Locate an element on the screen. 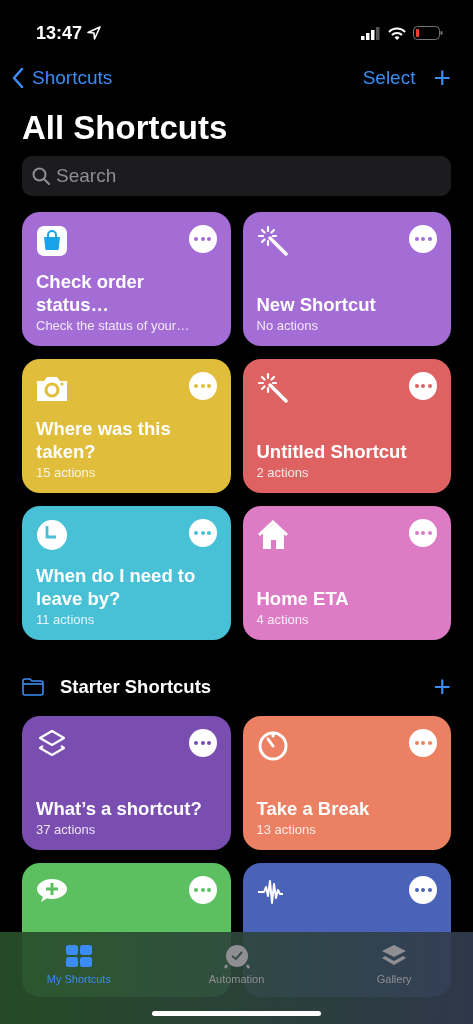 The width and height of the screenshot is (473, 1024). shortcut-subtitle: 11 actions is located at coordinates (66, 620).